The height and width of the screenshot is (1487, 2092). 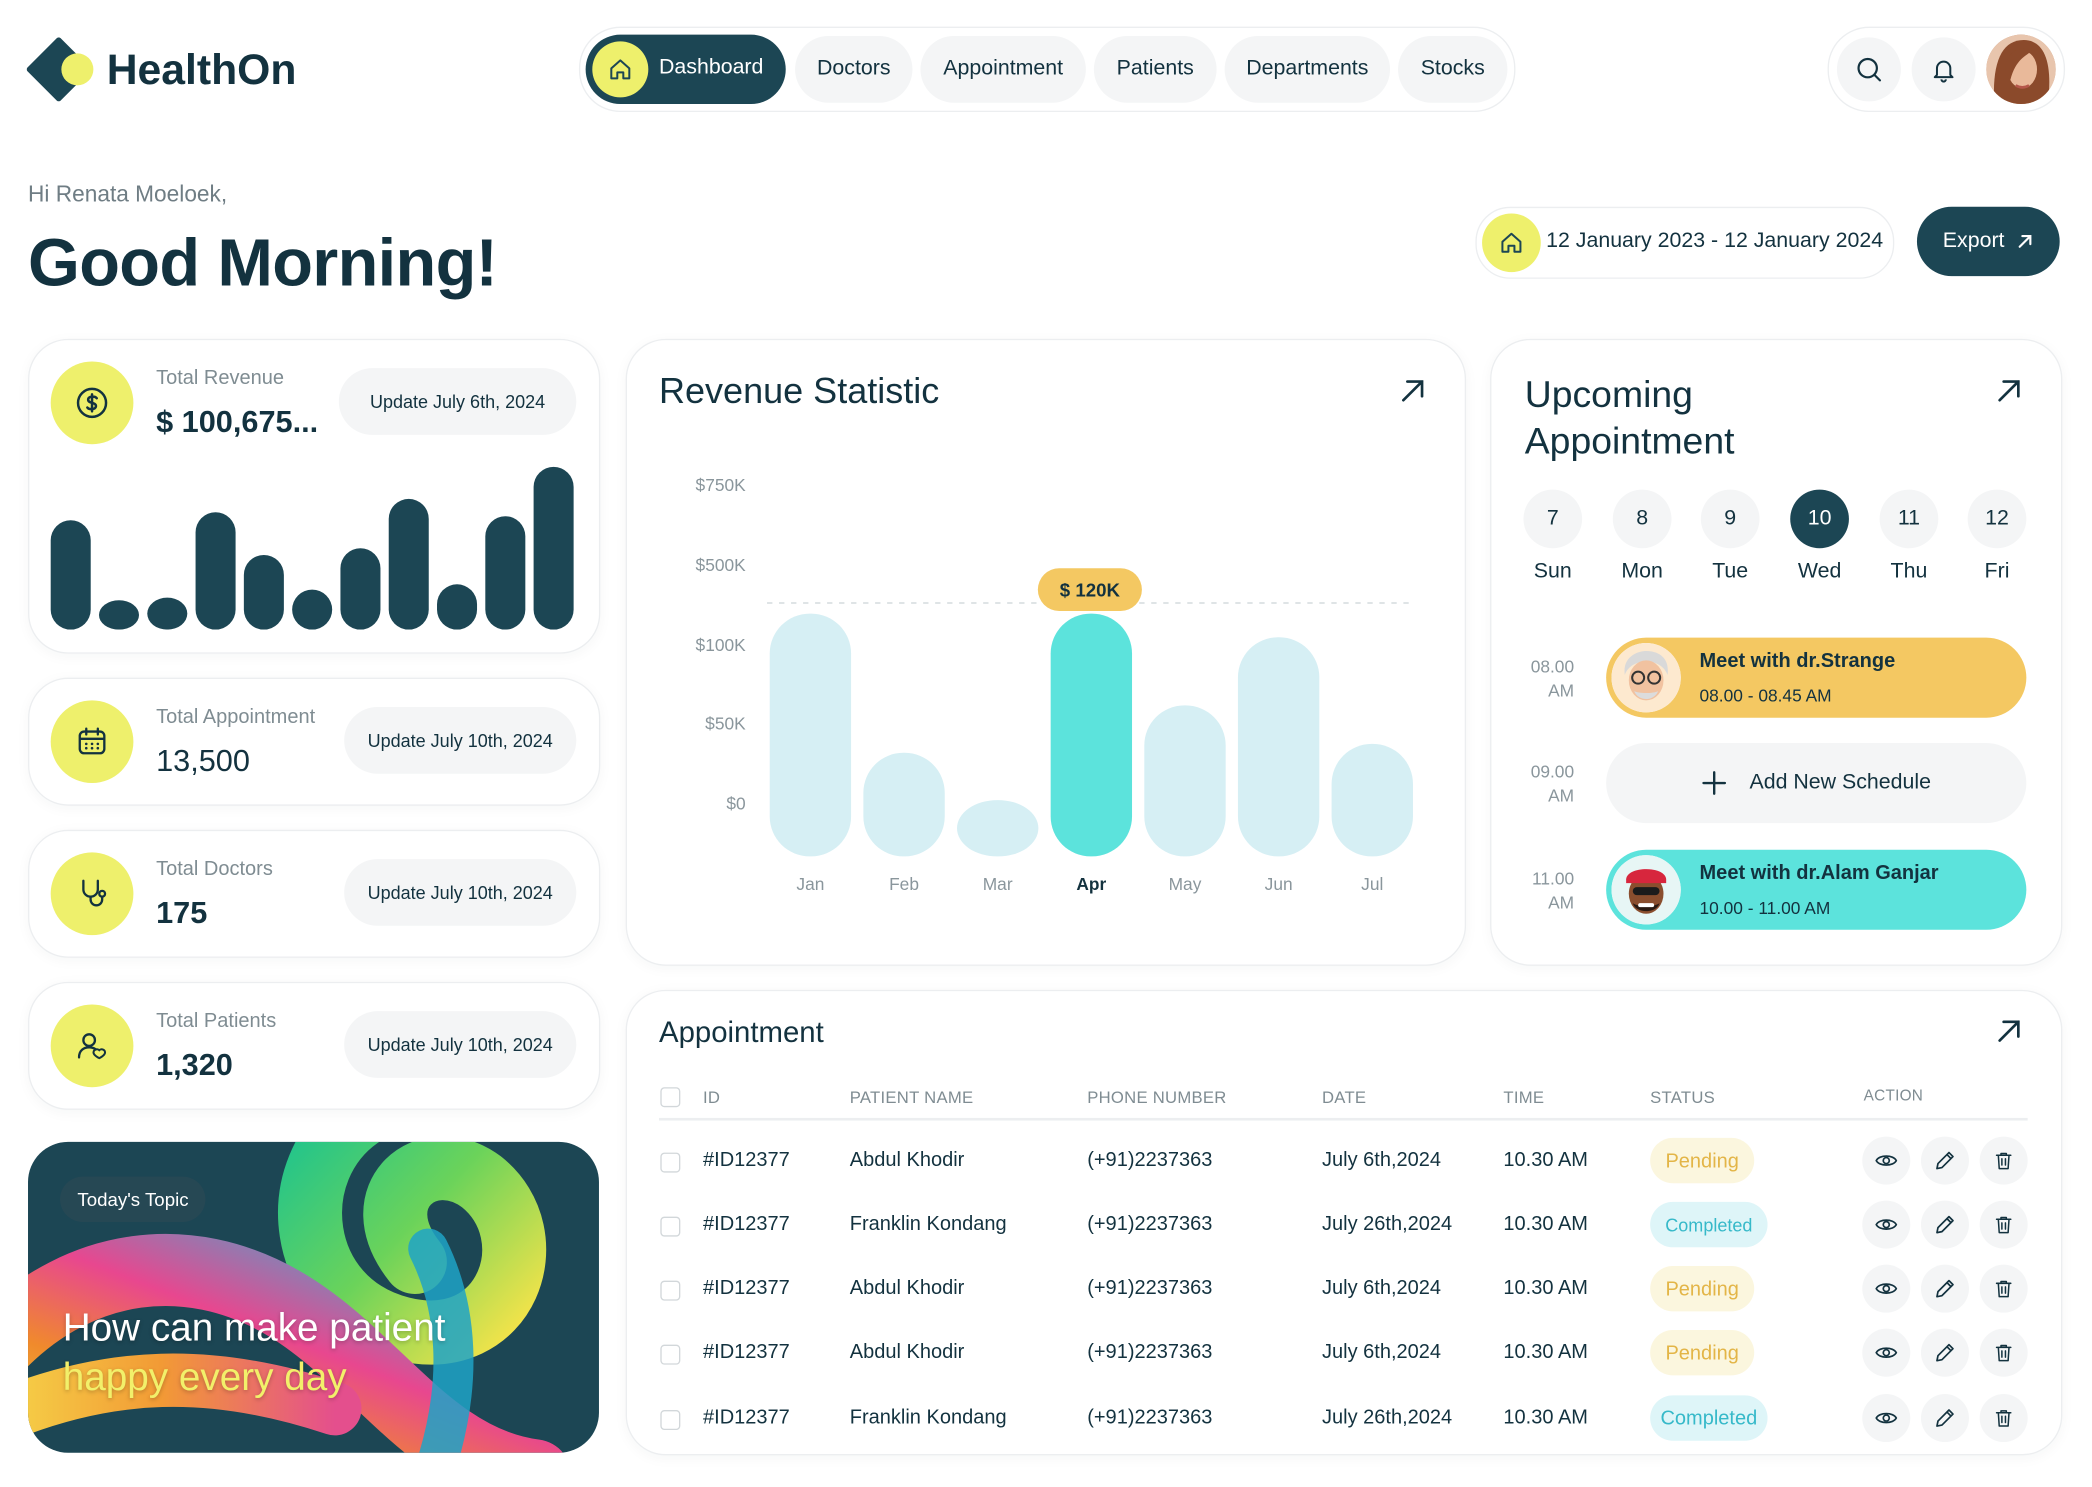 What do you see at coordinates (799, 390) in the screenshot?
I see `revenue-title: Revenue Statistic` at bounding box center [799, 390].